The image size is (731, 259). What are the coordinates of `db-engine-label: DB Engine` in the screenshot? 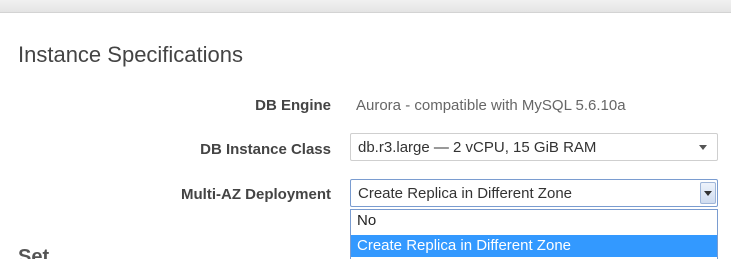 It's located at (293, 105).